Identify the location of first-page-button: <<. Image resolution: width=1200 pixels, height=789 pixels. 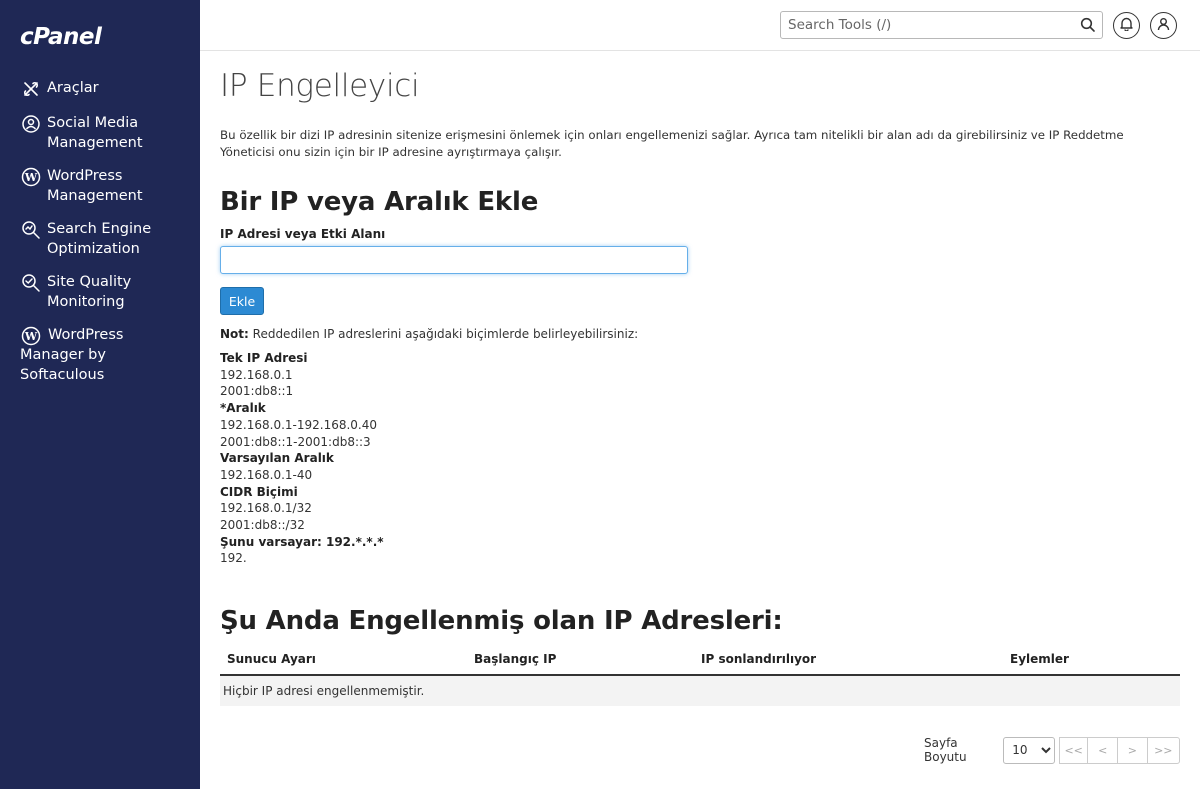
(1073, 750).